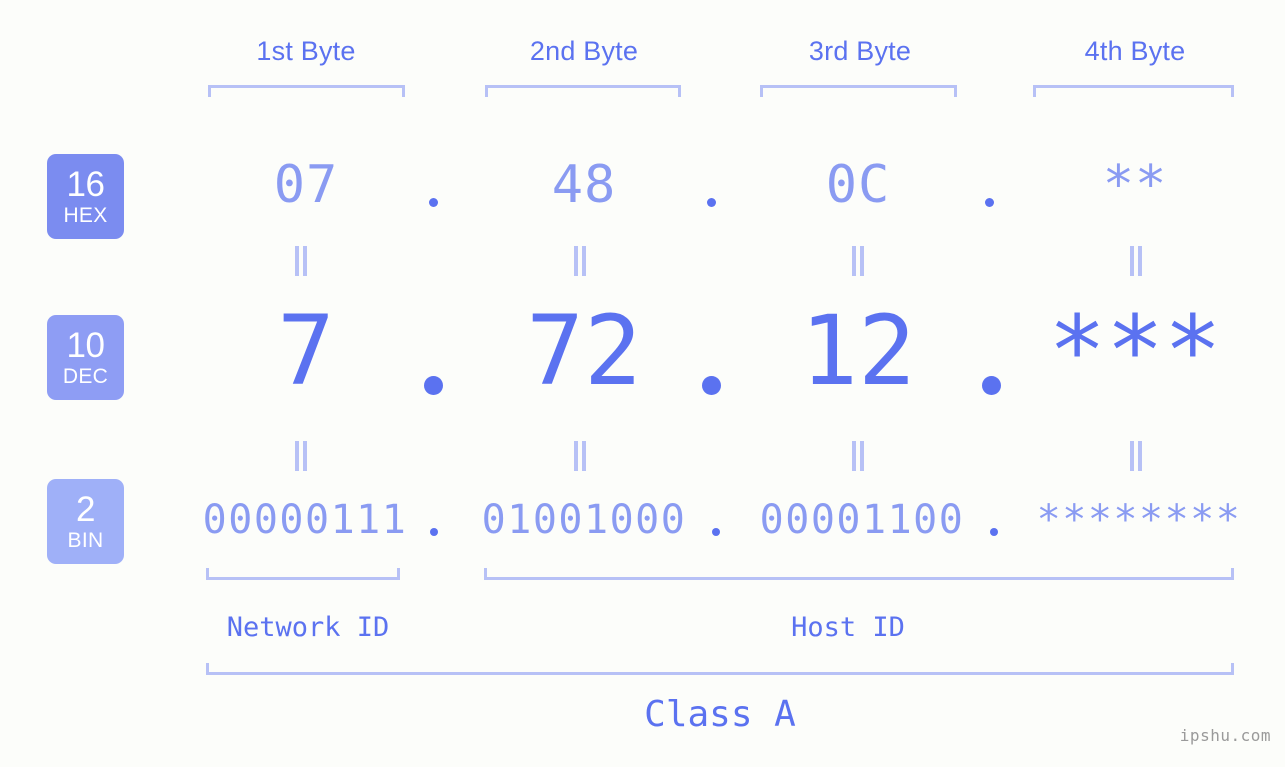  What do you see at coordinates (306, 185) in the screenshot?
I see `hex-value-byte-1: 07` at bounding box center [306, 185].